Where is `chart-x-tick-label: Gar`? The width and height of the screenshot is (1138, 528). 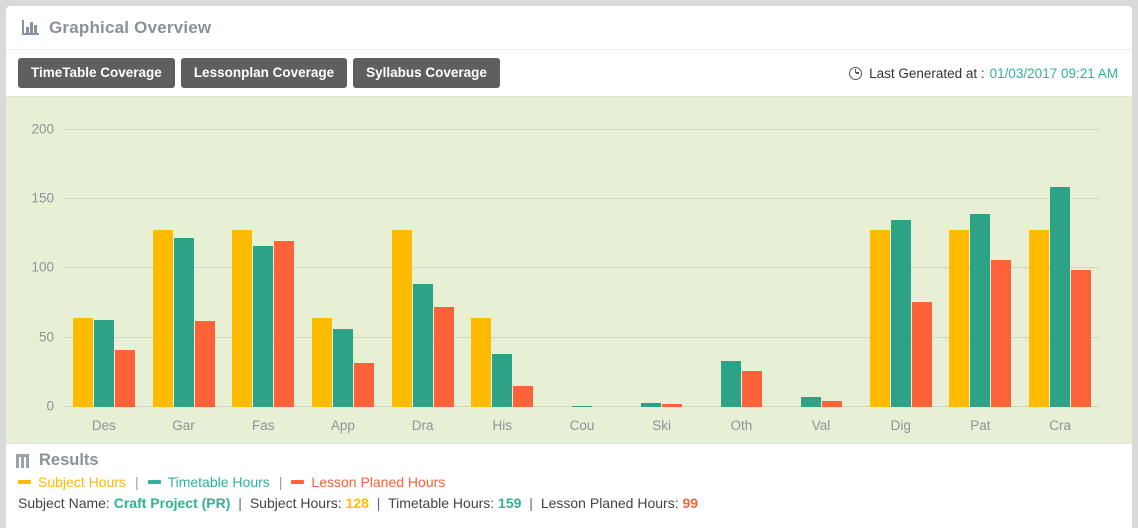
chart-x-tick-label: Gar is located at coordinates (183, 425).